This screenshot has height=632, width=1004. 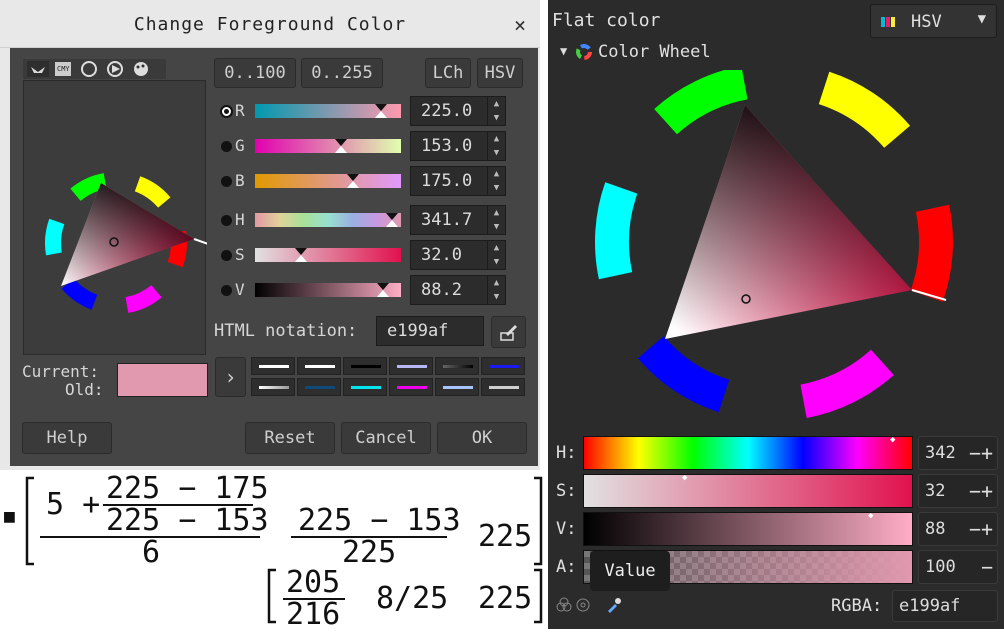 I want to click on channel-g-slider, so click(x=328, y=146).